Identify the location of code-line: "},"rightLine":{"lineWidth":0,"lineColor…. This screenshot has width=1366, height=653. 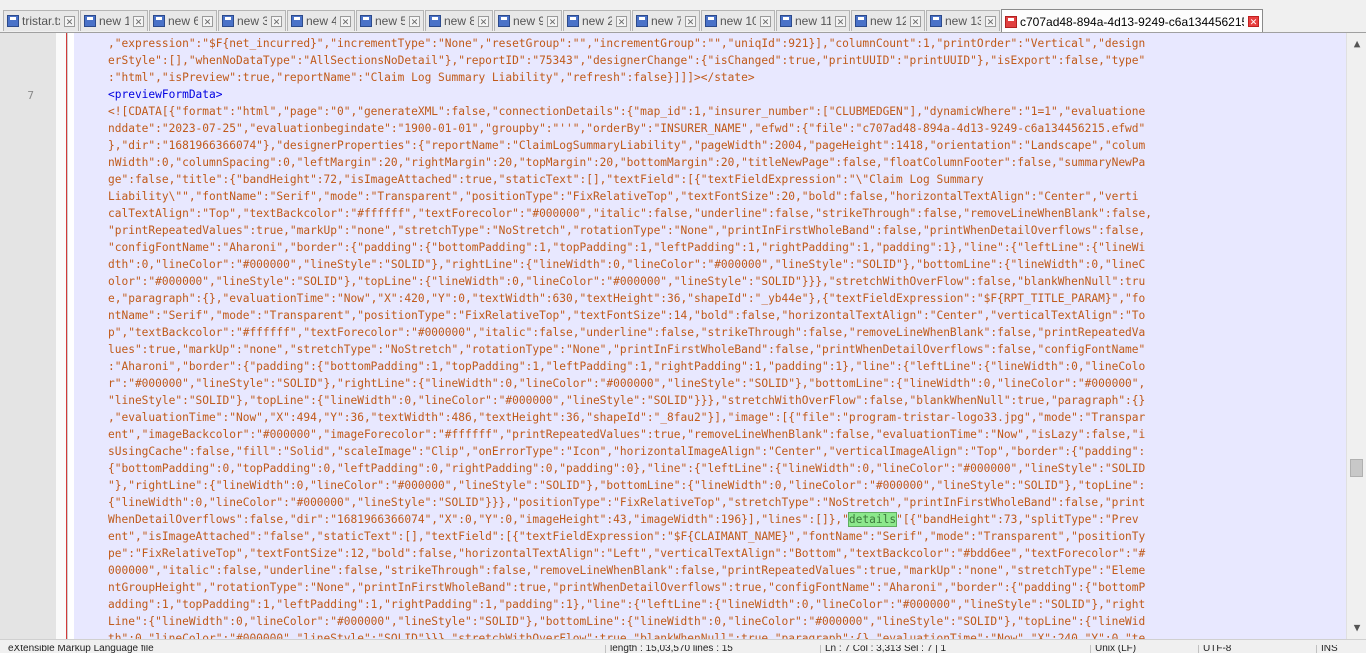
(627, 485).